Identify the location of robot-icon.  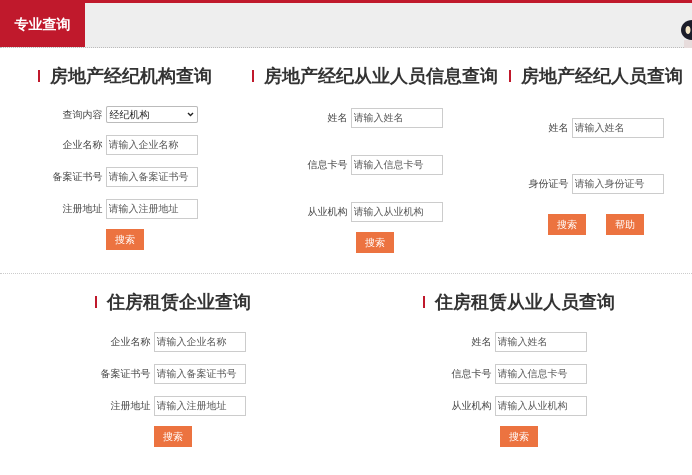
(686, 34).